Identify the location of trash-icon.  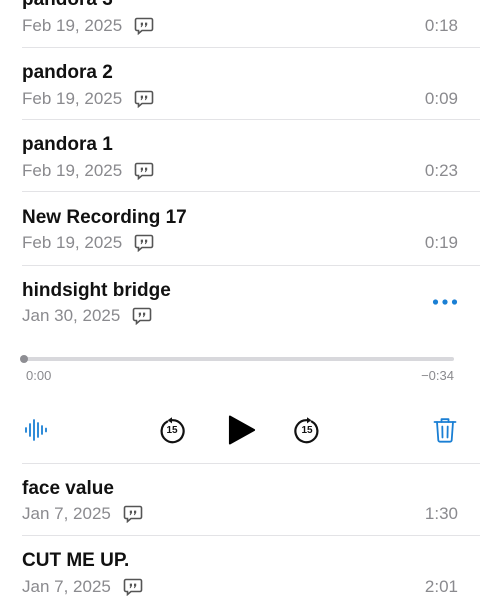
(445, 430).